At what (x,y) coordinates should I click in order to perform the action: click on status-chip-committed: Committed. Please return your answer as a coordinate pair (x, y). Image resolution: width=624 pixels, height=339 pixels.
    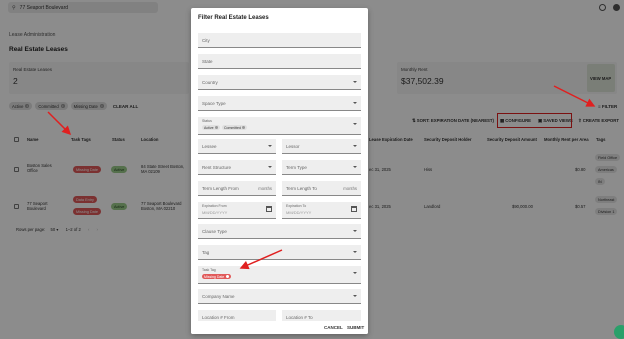
    Looking at the image, I should click on (235, 127).